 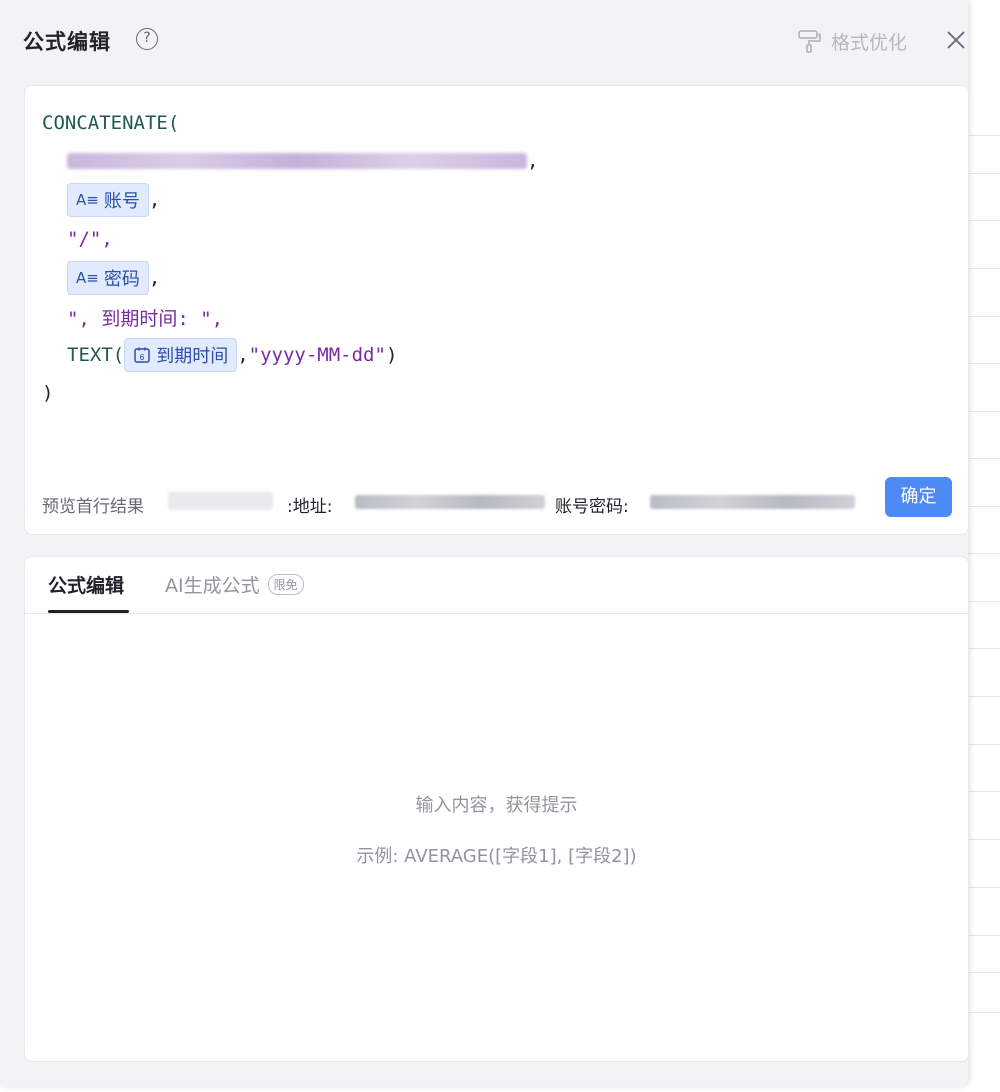 What do you see at coordinates (86, 584) in the screenshot?
I see `tab-formula-edit: 公式编辑` at bounding box center [86, 584].